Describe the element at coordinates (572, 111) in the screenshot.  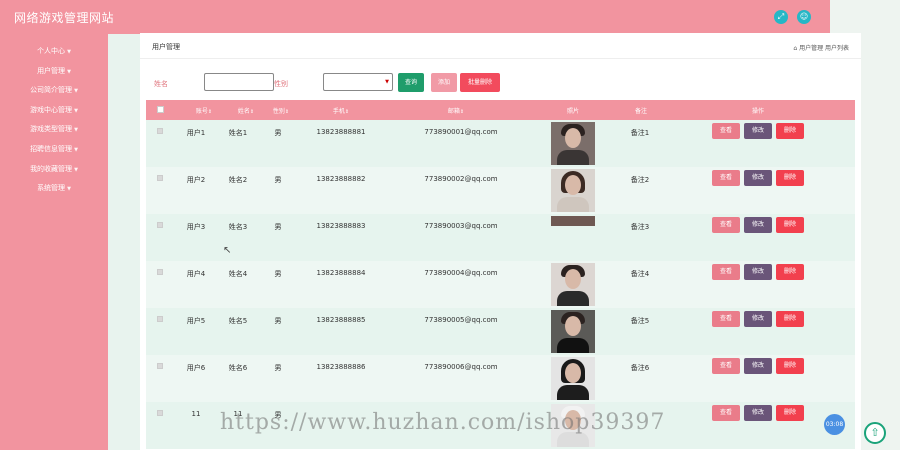
I see `column-header: 照片` at that location.